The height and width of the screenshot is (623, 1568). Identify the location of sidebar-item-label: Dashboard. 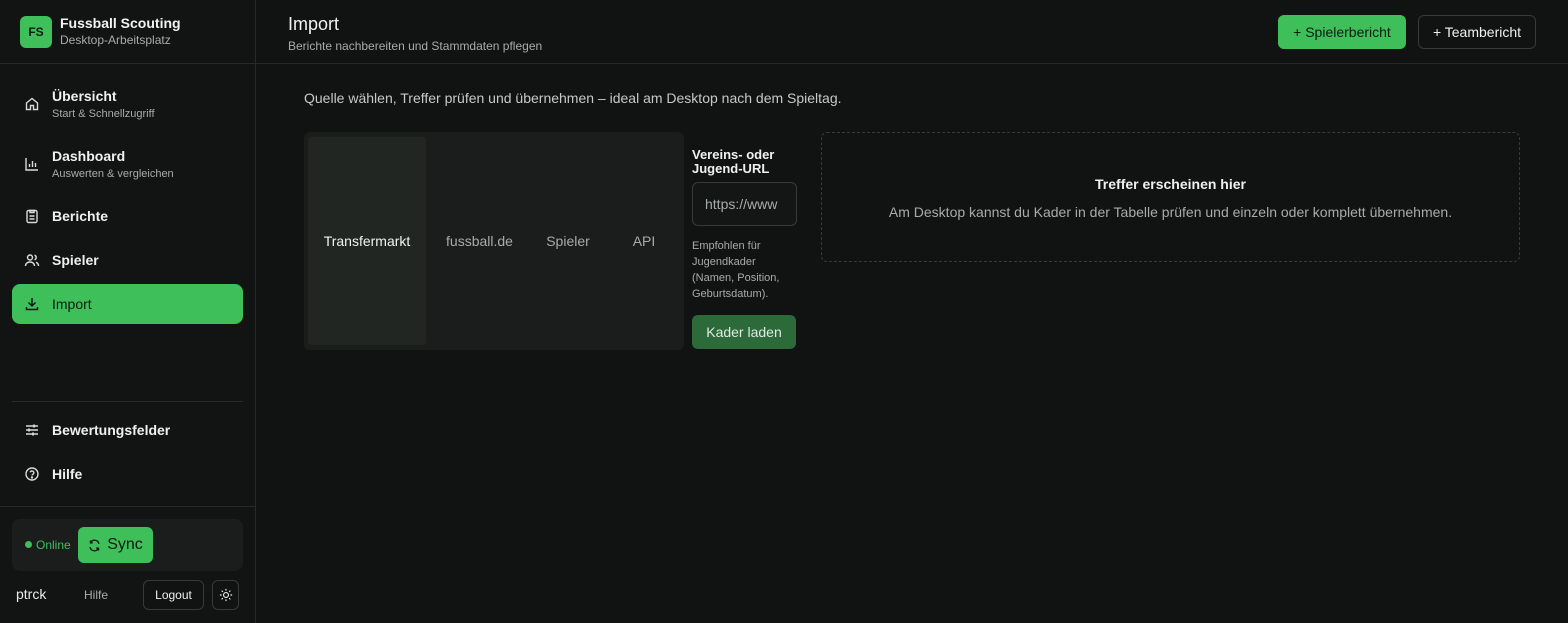
(89, 155).